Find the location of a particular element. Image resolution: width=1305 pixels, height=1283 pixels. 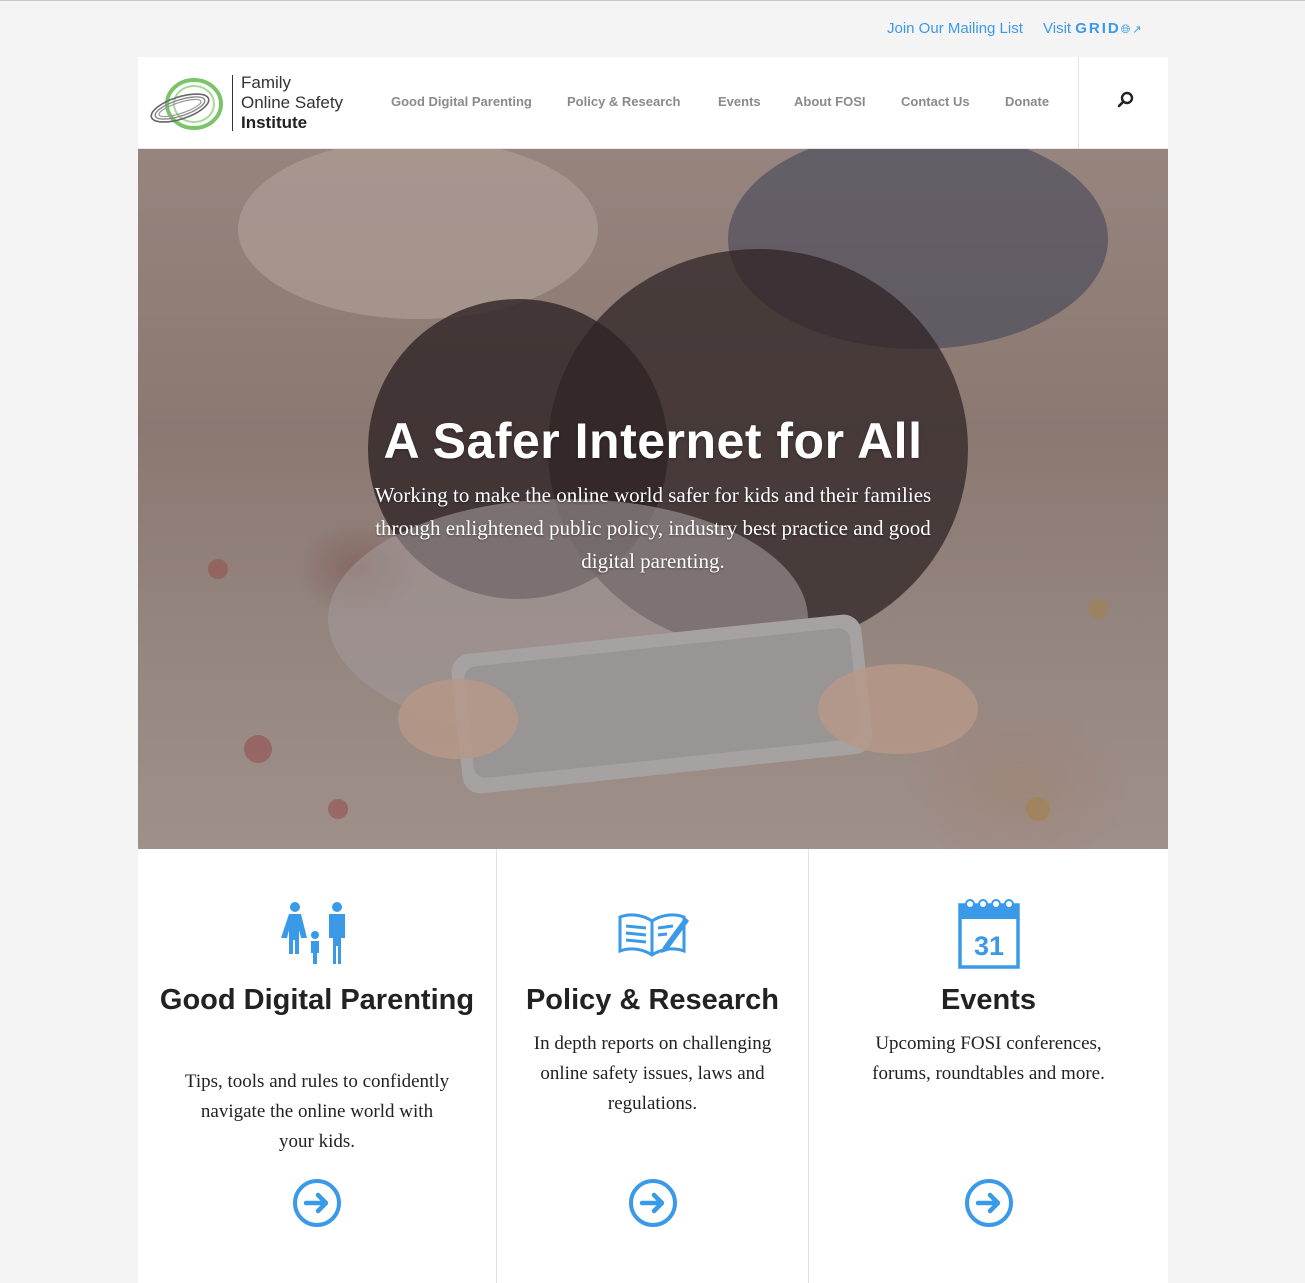

logo-line-institute: Institute is located at coordinates (274, 122).